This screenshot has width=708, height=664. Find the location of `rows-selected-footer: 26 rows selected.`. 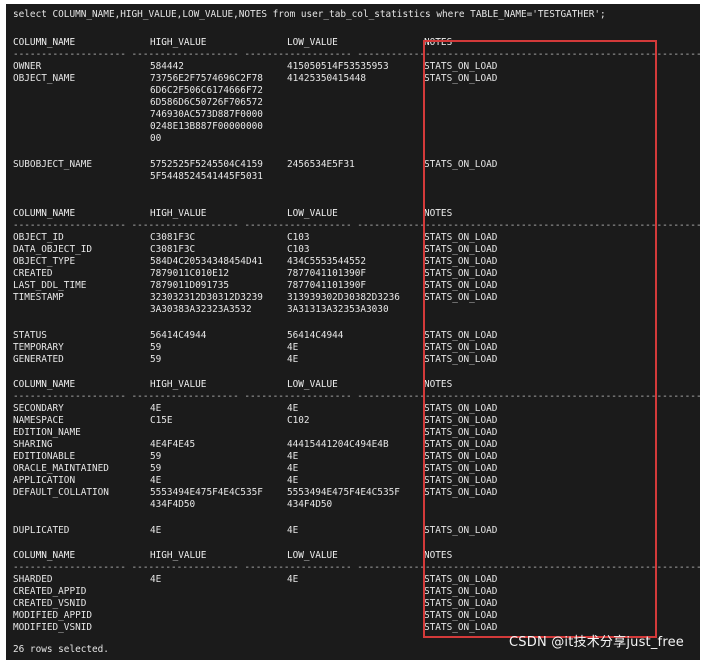

rows-selected-footer: 26 rows selected. is located at coordinates (61, 649).